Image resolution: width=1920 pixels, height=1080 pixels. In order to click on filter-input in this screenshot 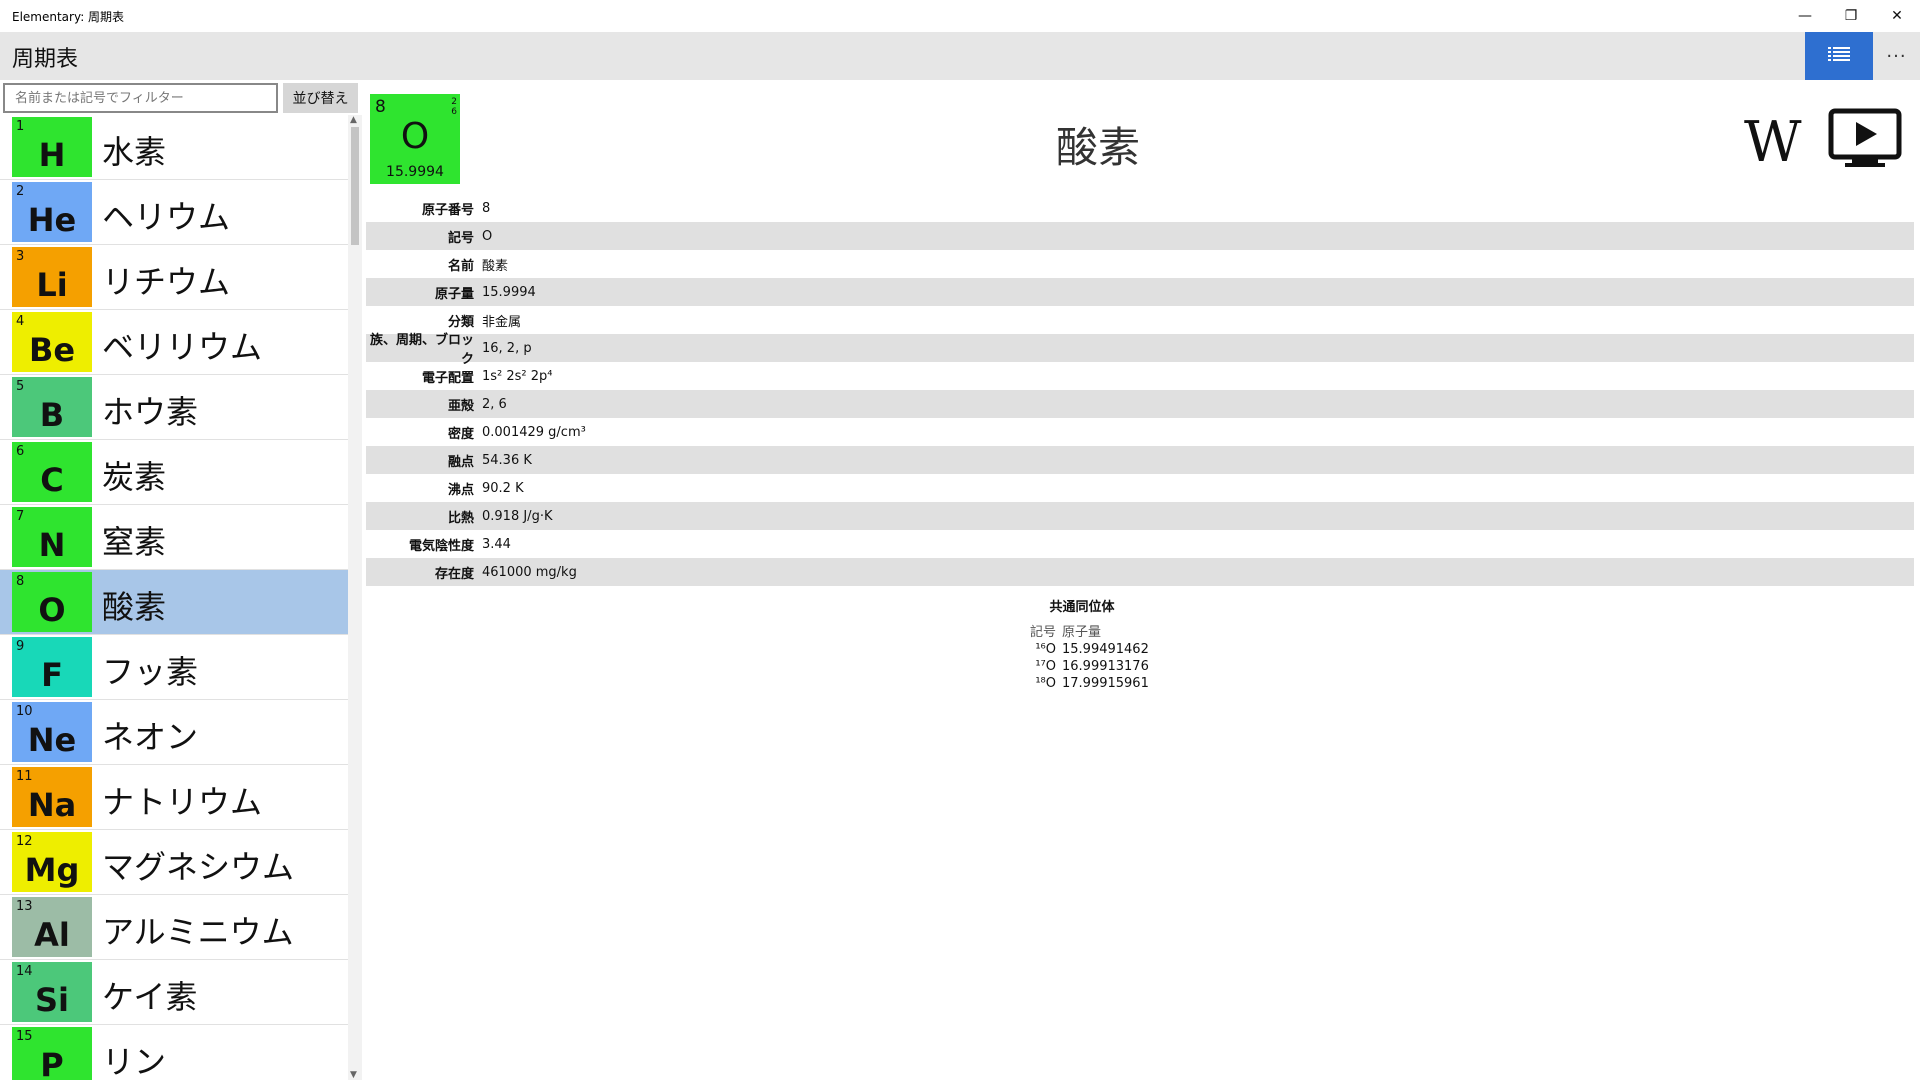, I will do `click(140, 98)`.